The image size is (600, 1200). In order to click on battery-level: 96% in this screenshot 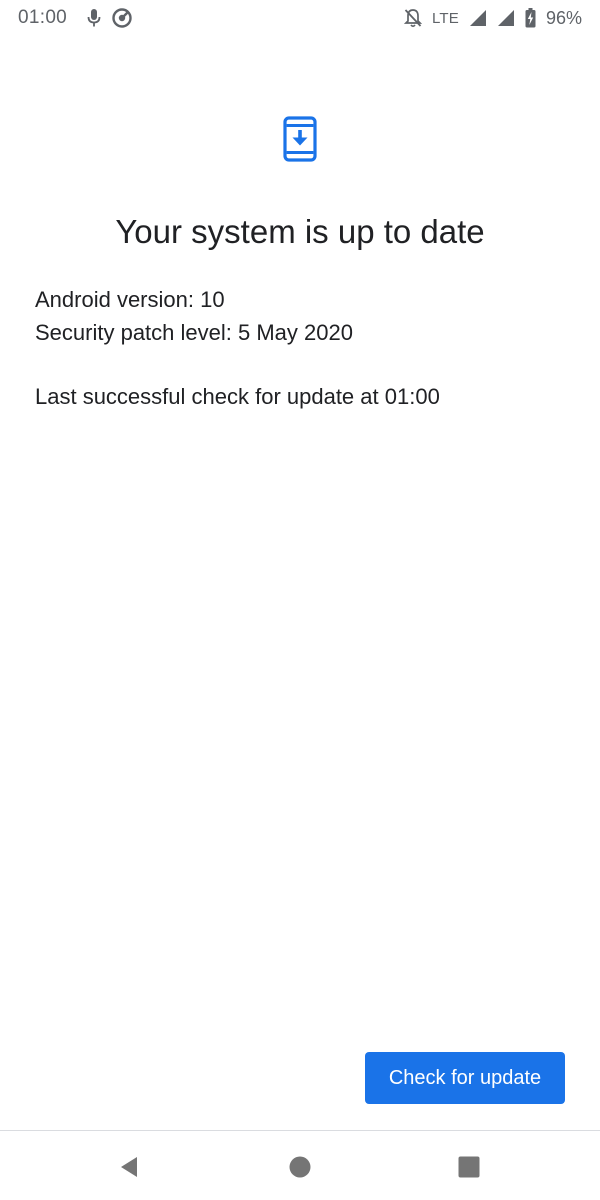, I will do `click(563, 17)`.